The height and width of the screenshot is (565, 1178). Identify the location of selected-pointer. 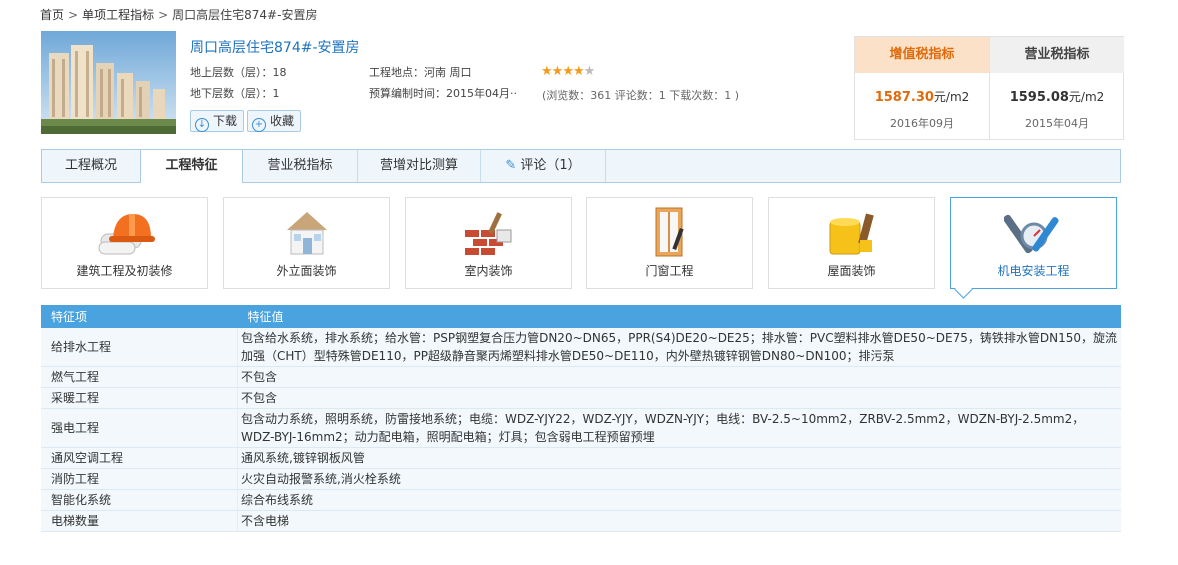
(963, 289).